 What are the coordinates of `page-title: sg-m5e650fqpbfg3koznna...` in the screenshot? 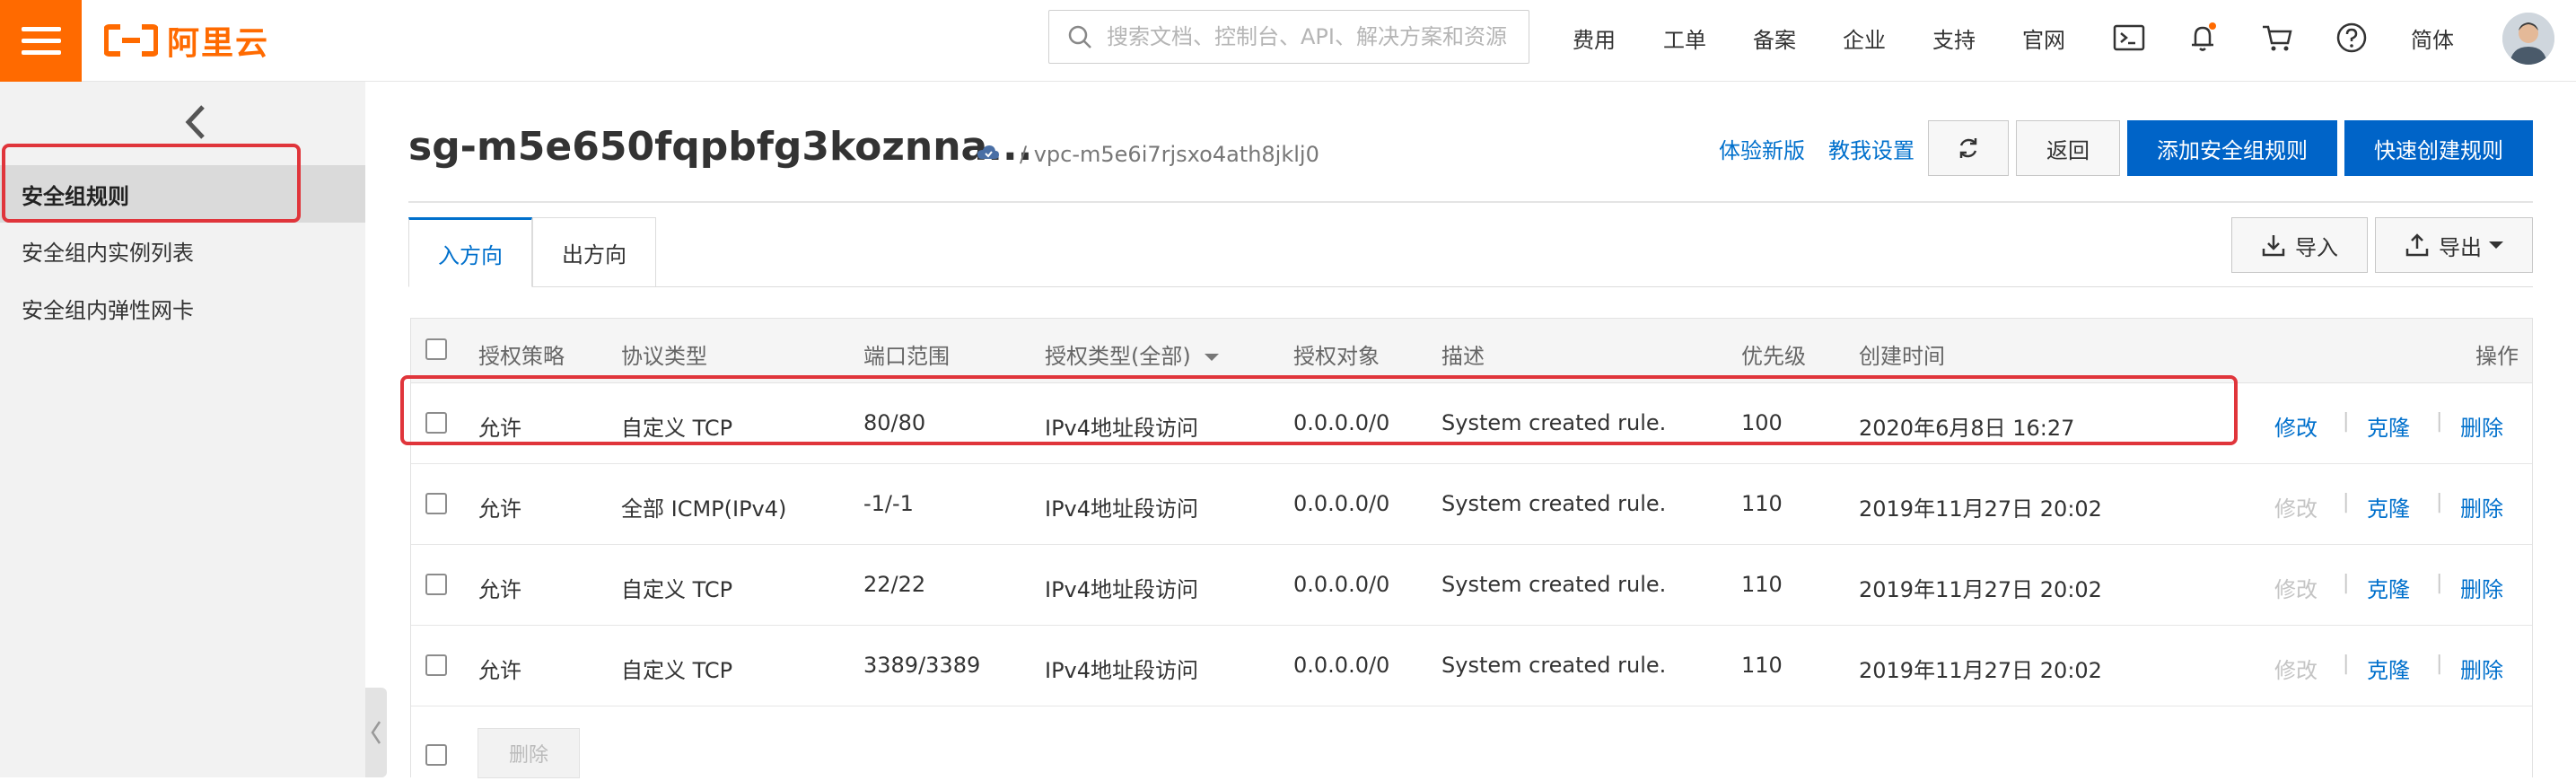 It's located at (720, 147).